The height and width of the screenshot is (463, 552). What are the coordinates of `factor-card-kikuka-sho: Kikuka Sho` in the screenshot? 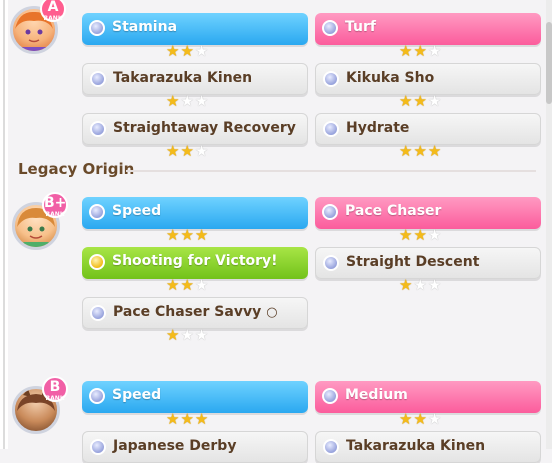 It's located at (428, 79).